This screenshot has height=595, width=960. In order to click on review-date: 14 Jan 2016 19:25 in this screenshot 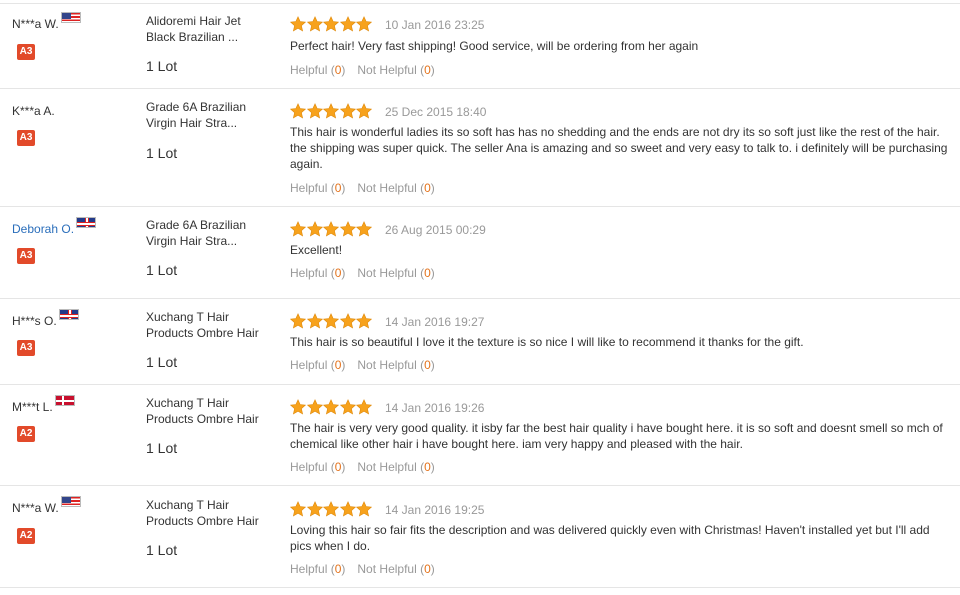, I will do `click(435, 510)`.